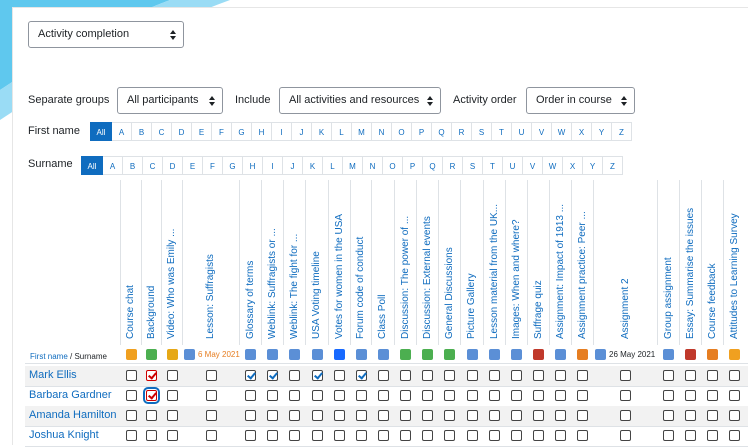  I want to click on surname-initial-g: G, so click(233, 165).